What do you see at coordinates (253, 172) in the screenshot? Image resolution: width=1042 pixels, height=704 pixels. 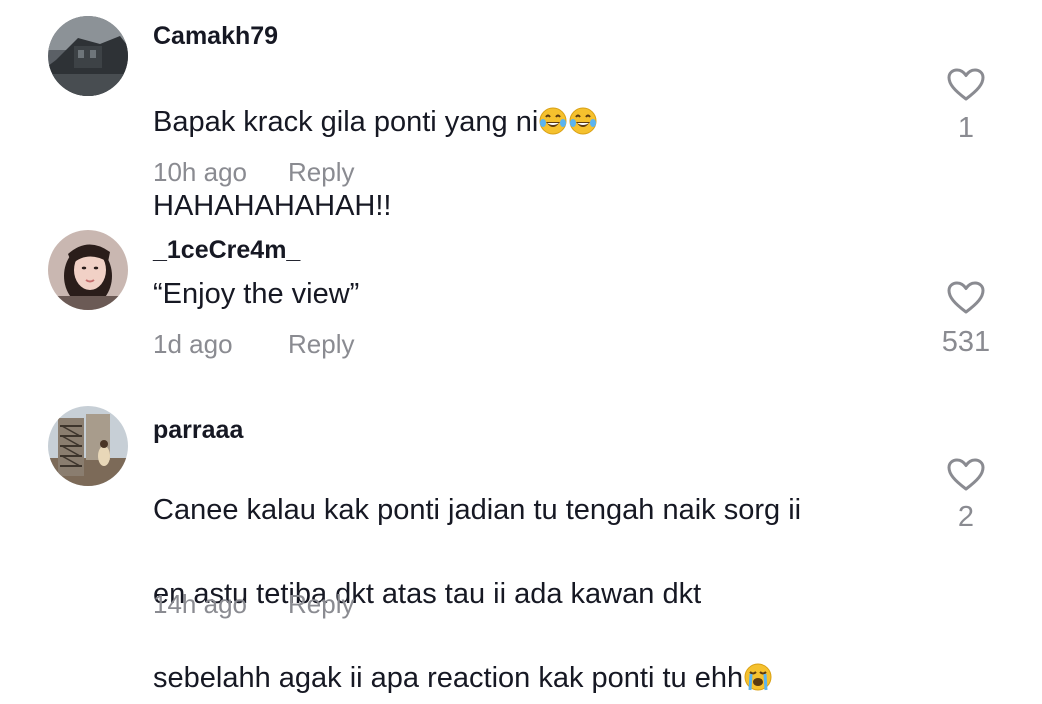 I see `comment-meta: 10h ago Reply` at bounding box center [253, 172].